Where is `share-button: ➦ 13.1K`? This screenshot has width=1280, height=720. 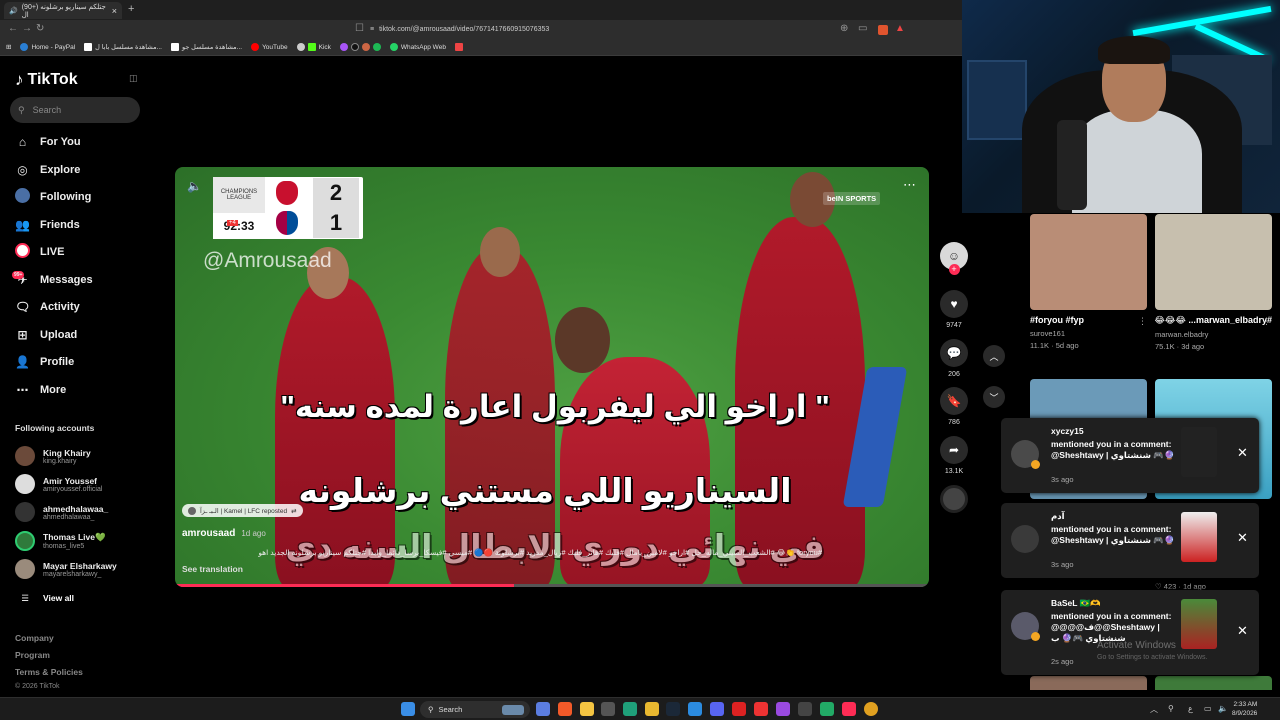 share-button: ➦ 13.1K is located at coordinates (954, 455).